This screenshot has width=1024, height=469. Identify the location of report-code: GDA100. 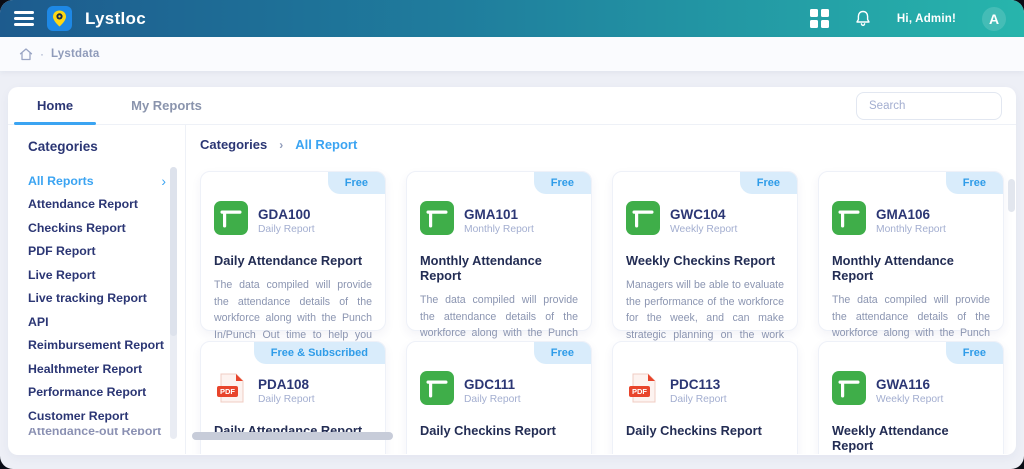
(284, 214).